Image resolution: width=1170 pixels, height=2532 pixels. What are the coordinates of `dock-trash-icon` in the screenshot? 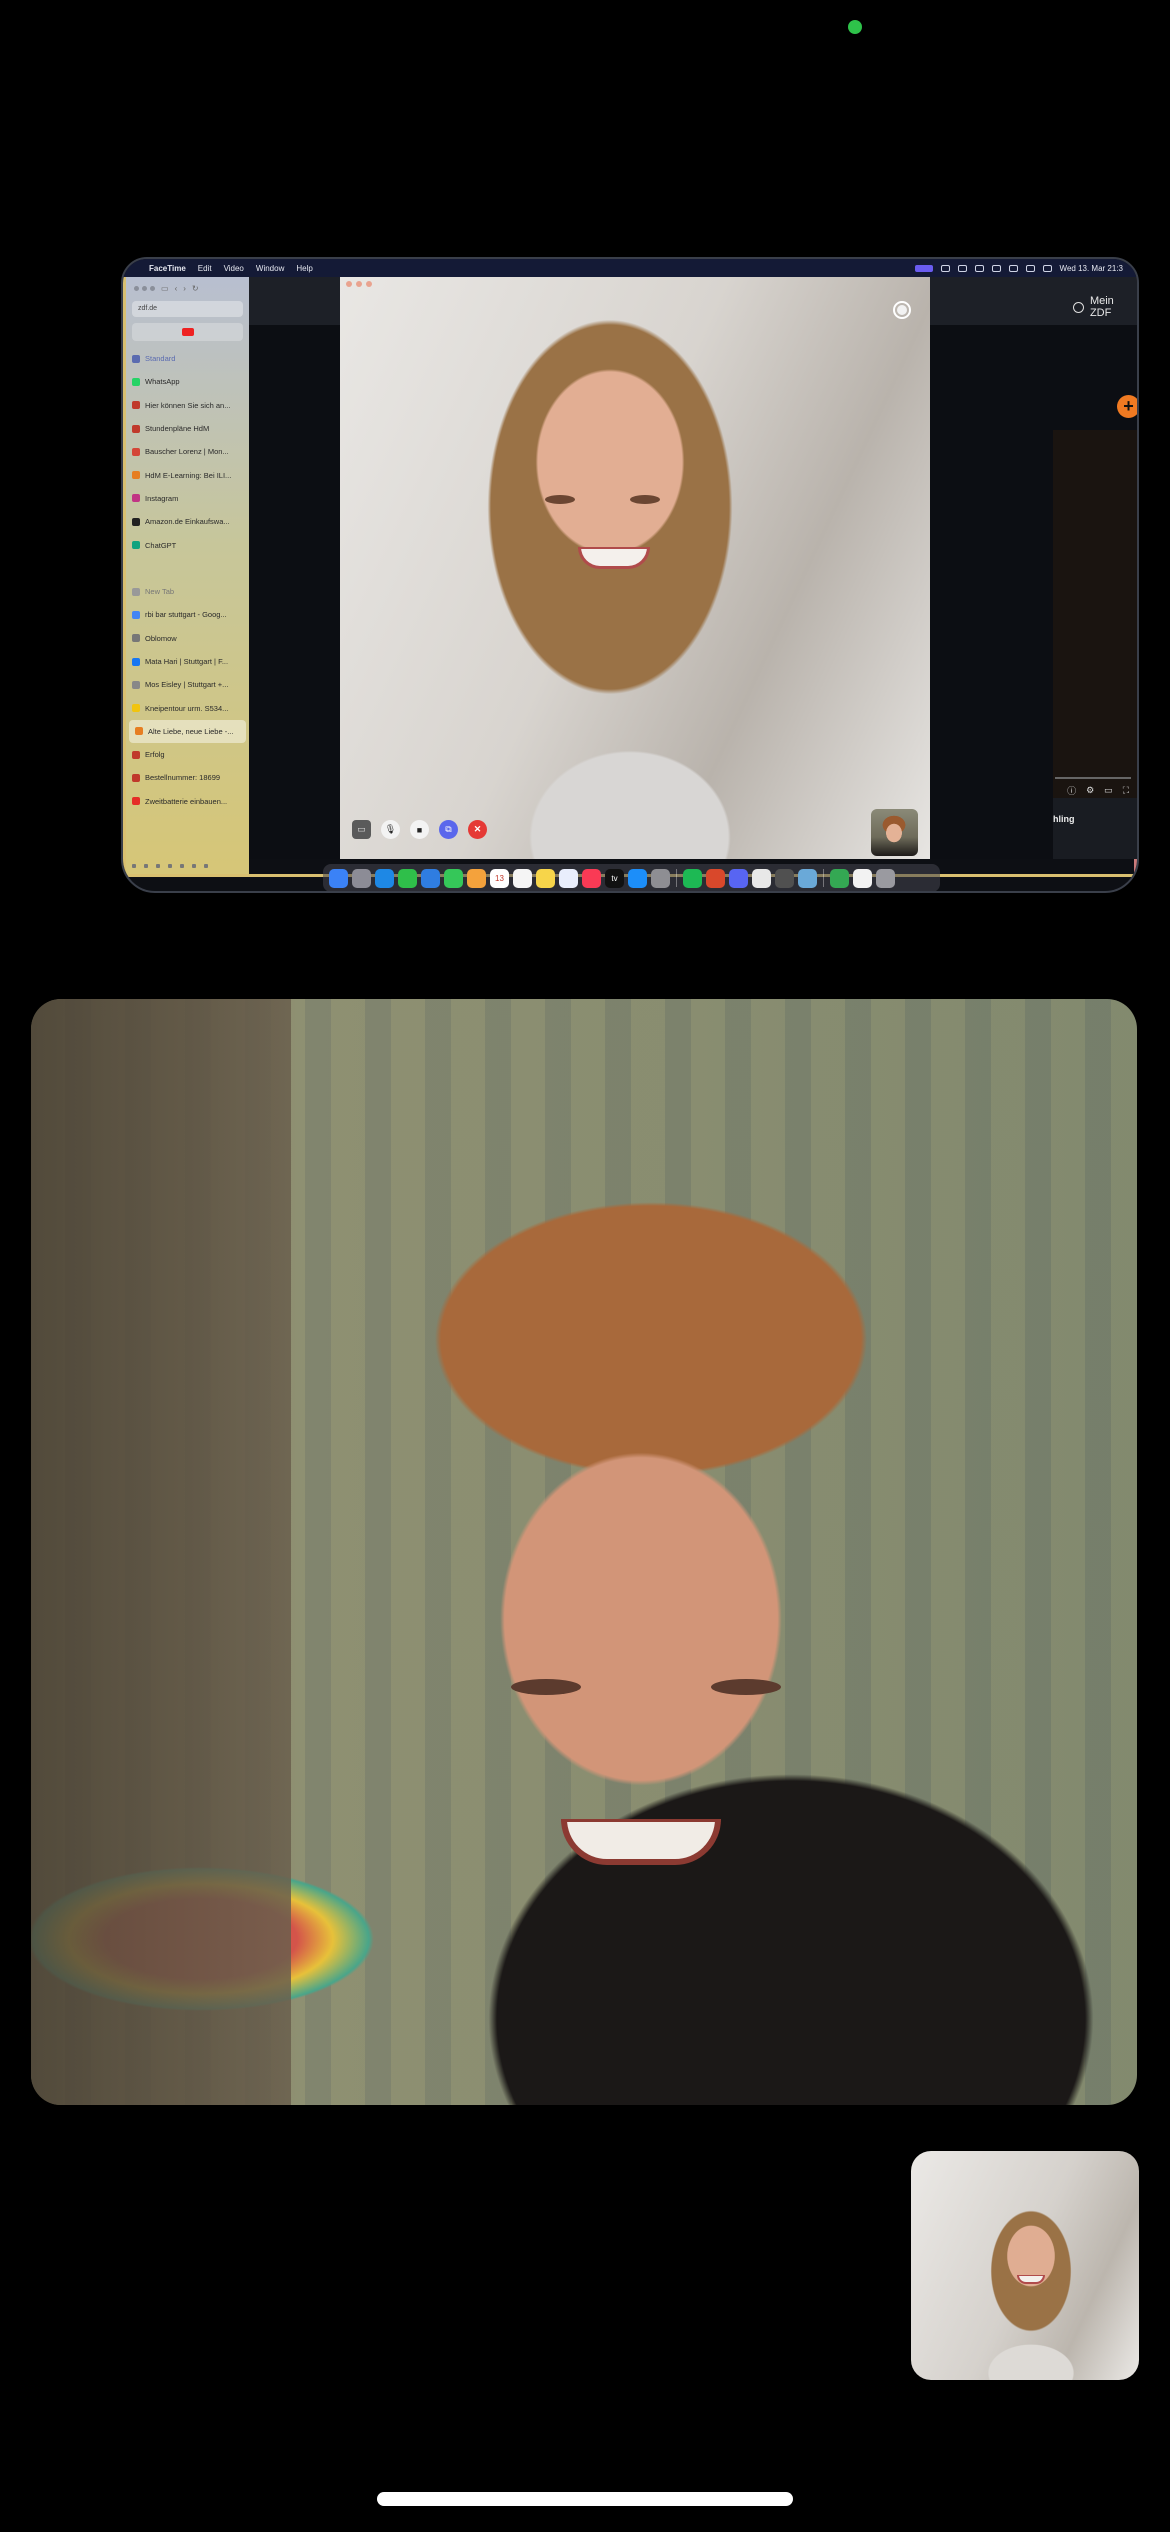 It's located at (885, 878).